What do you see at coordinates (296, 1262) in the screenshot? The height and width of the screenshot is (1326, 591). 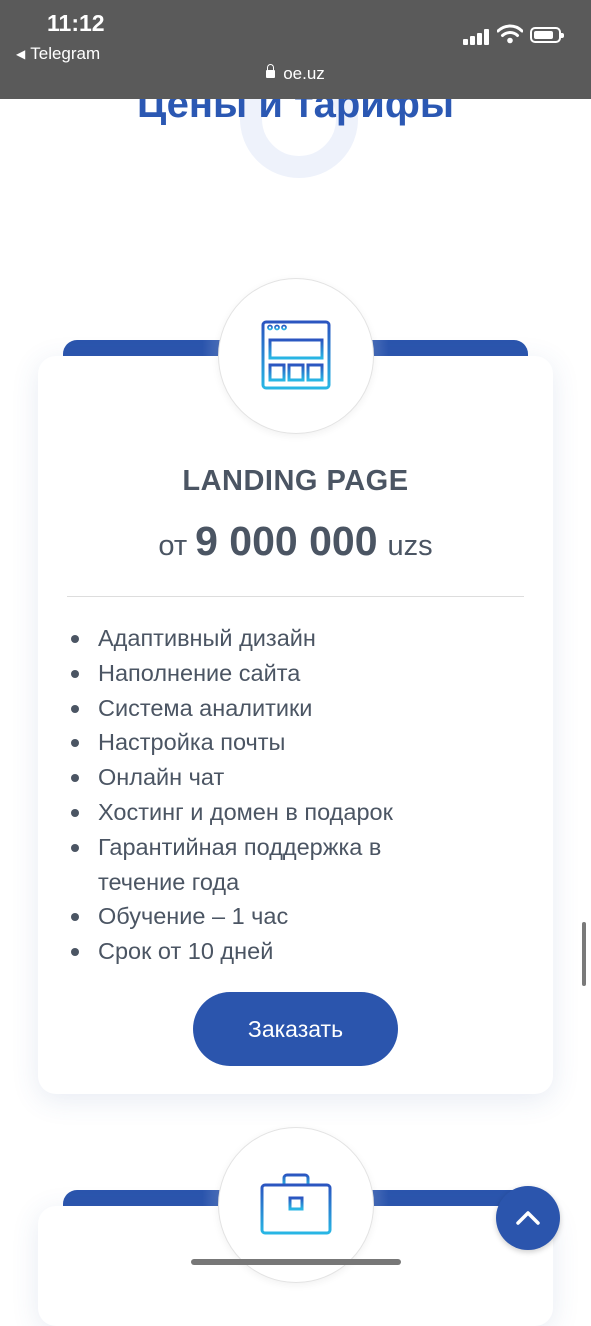 I see `home-indicator` at bounding box center [296, 1262].